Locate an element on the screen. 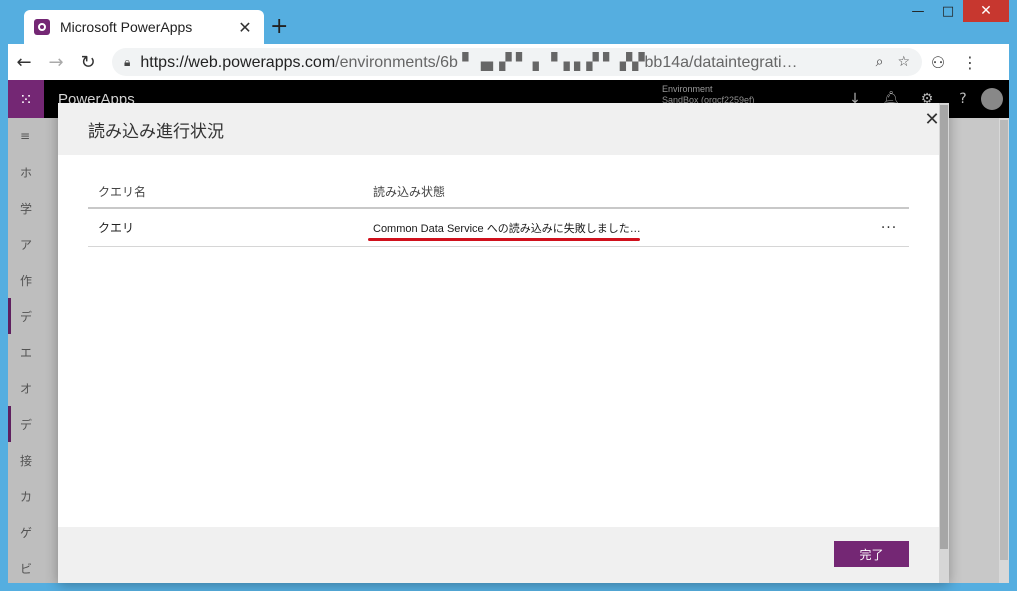 This screenshot has height=591, width=1017. dialog-header: 読み込み進行状況 is located at coordinates (503, 129).